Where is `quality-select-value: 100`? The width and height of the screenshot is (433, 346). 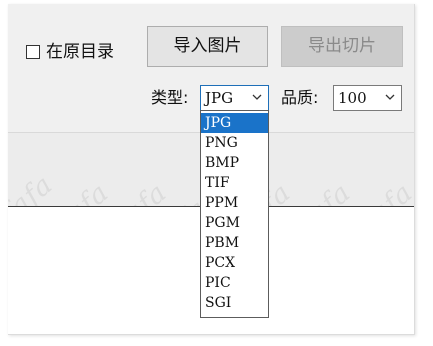
quality-select-value: 100 is located at coordinates (352, 98).